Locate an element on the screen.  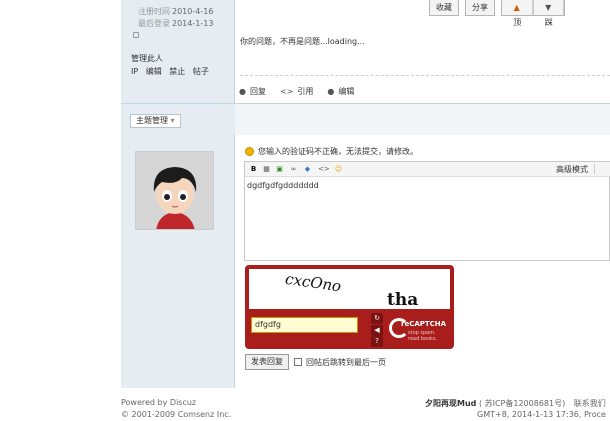
jump-to-last-checkbox is located at coordinates (298, 362).